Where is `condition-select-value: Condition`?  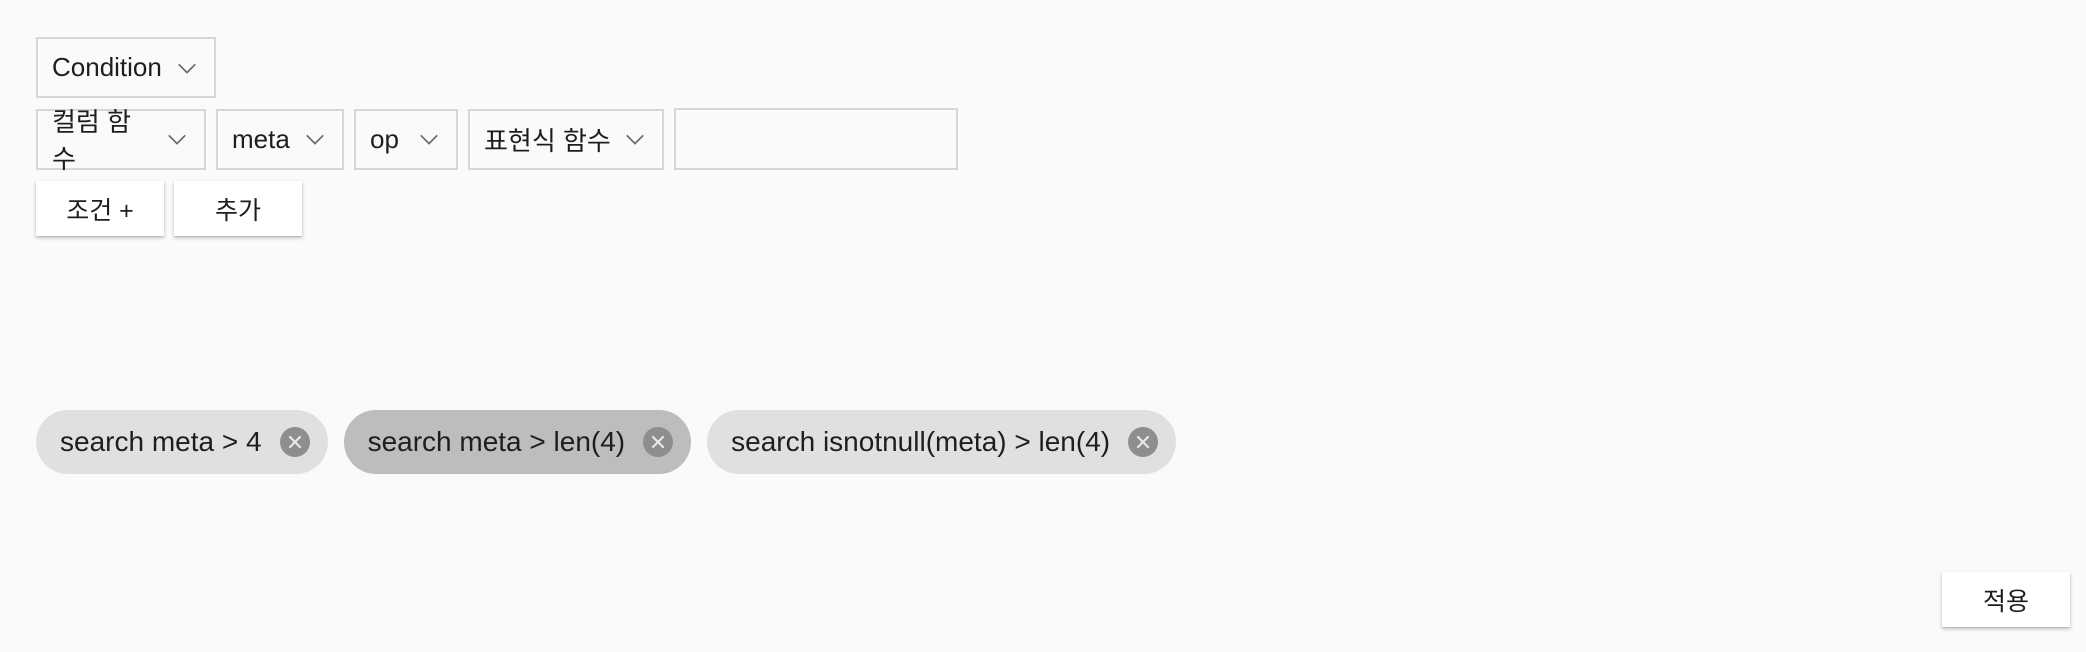
condition-select-value: Condition is located at coordinates (107, 67).